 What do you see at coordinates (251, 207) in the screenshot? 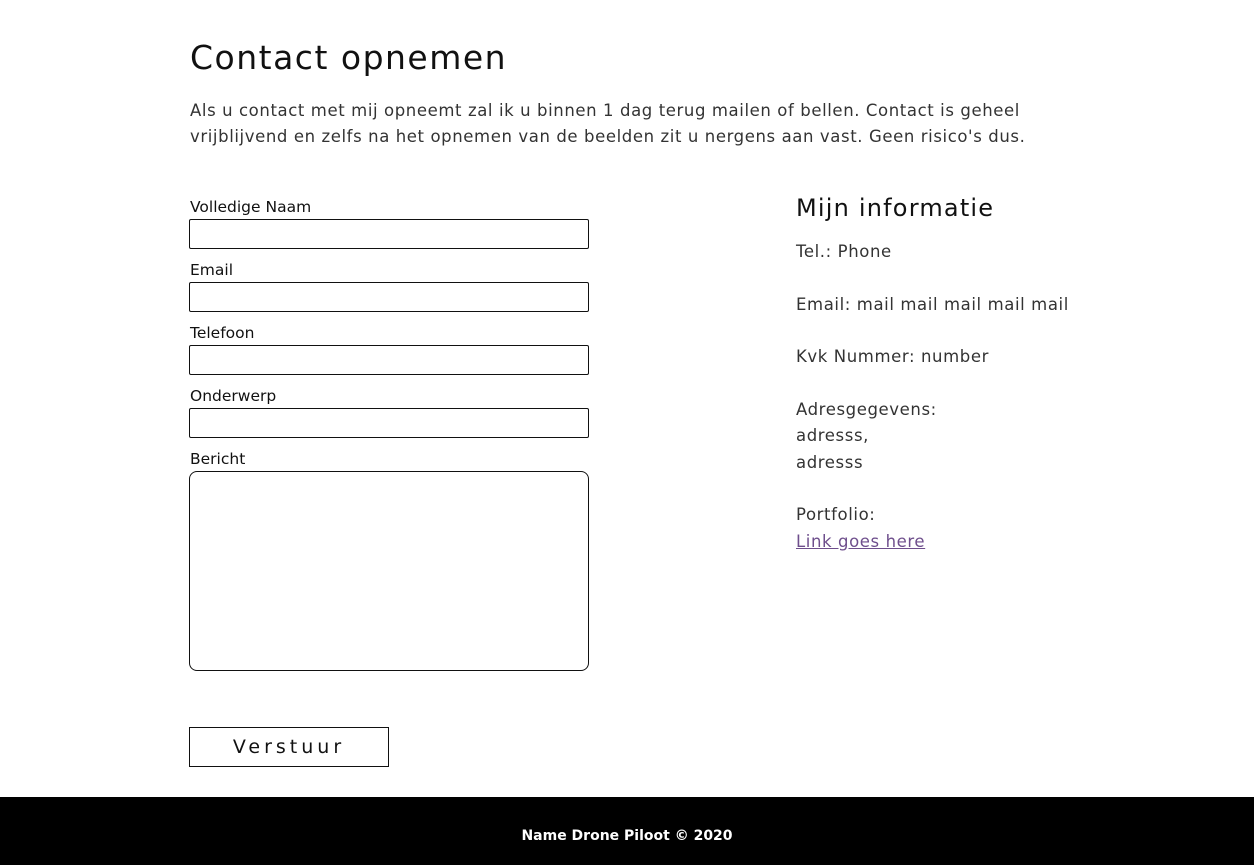
I see `name-label: Volledige Naam` at bounding box center [251, 207].